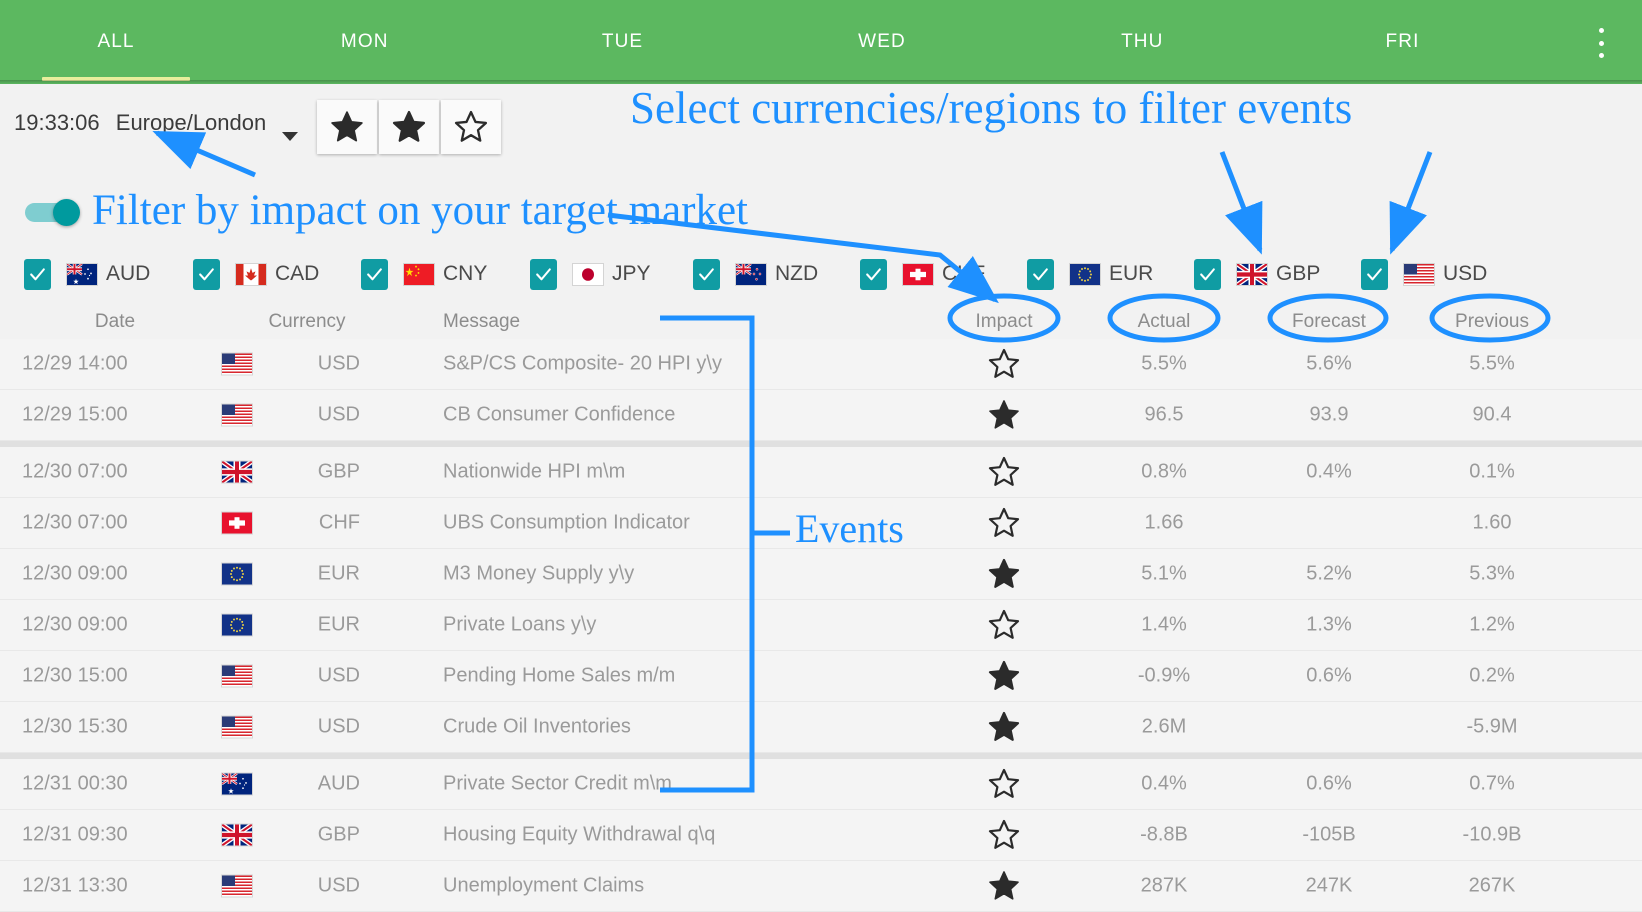 Image resolution: width=1642 pixels, height=912 pixels. Describe the element at coordinates (87, 274) in the screenshot. I see `currency-filter-aud: AUD` at that location.